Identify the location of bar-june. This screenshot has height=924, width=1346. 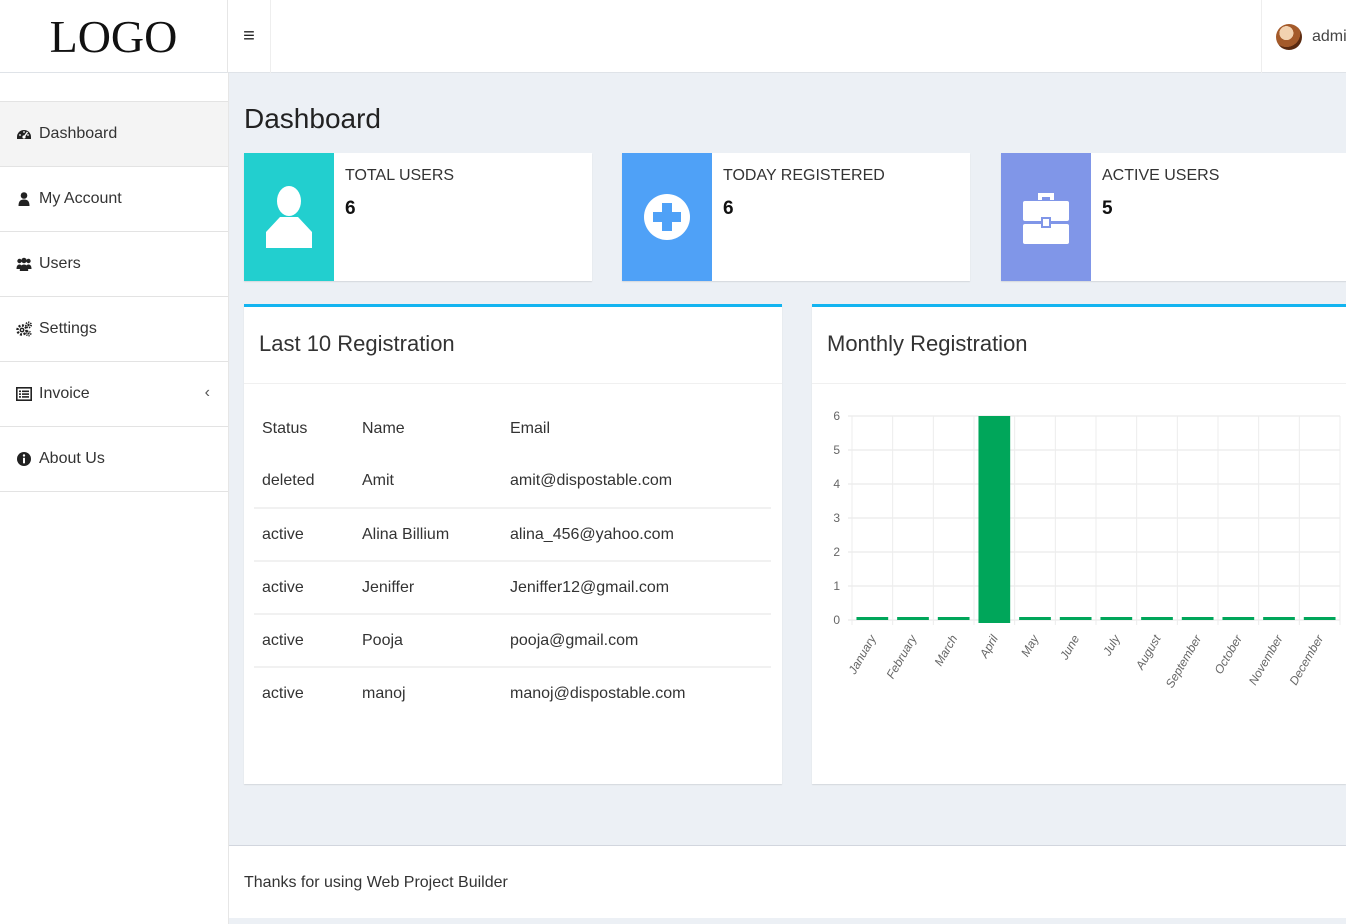
(1075, 618).